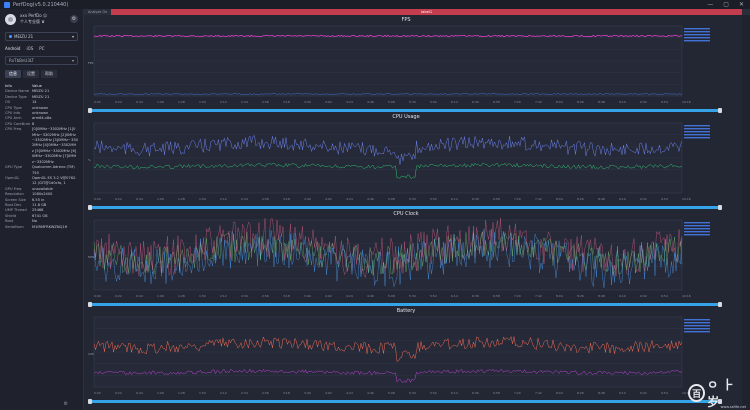 This screenshot has height=410, width=750. Describe the element at coordinates (7, 4) in the screenshot. I see `app-logo-icon` at that location.